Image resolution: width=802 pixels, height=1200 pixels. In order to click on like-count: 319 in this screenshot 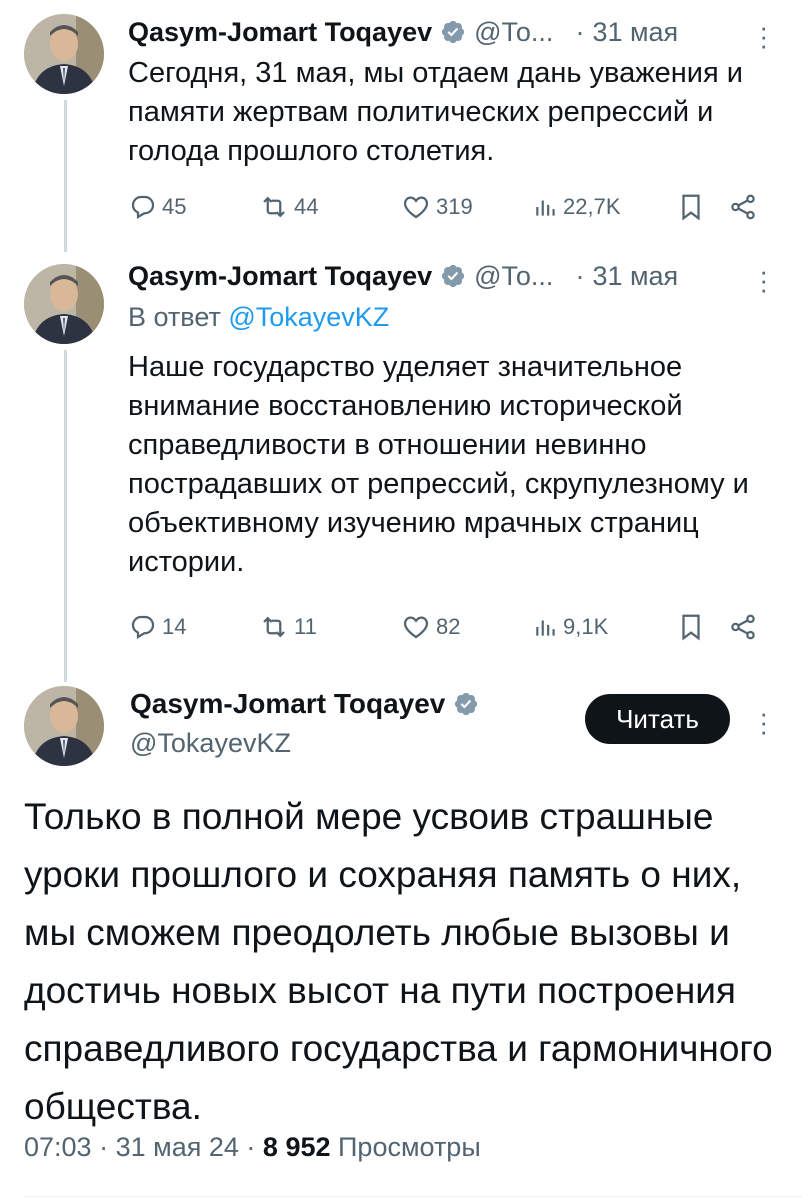, I will do `click(454, 206)`.